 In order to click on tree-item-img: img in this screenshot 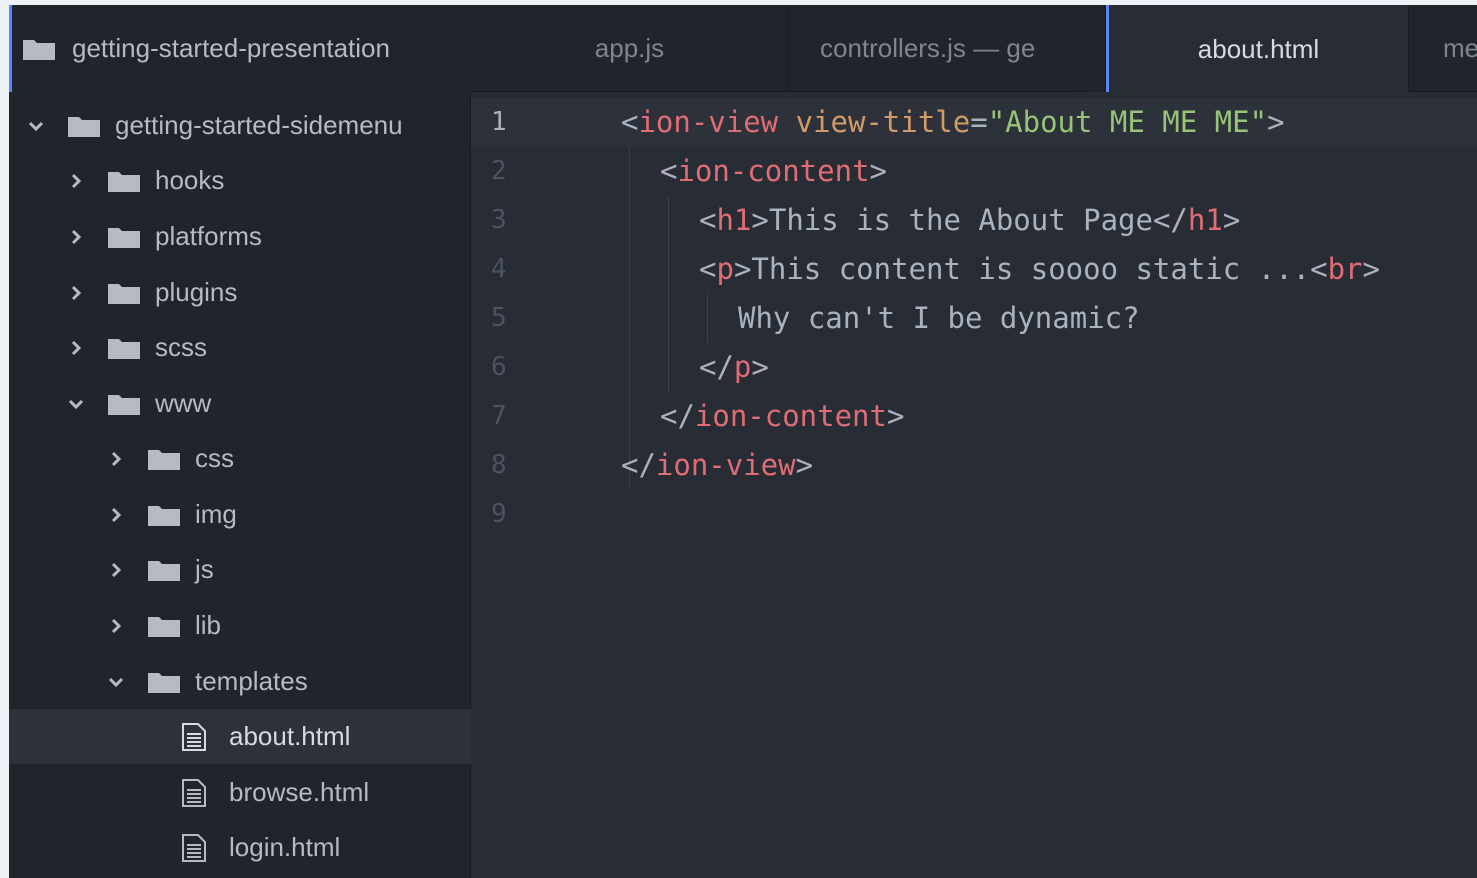, I will do `click(240, 514)`.